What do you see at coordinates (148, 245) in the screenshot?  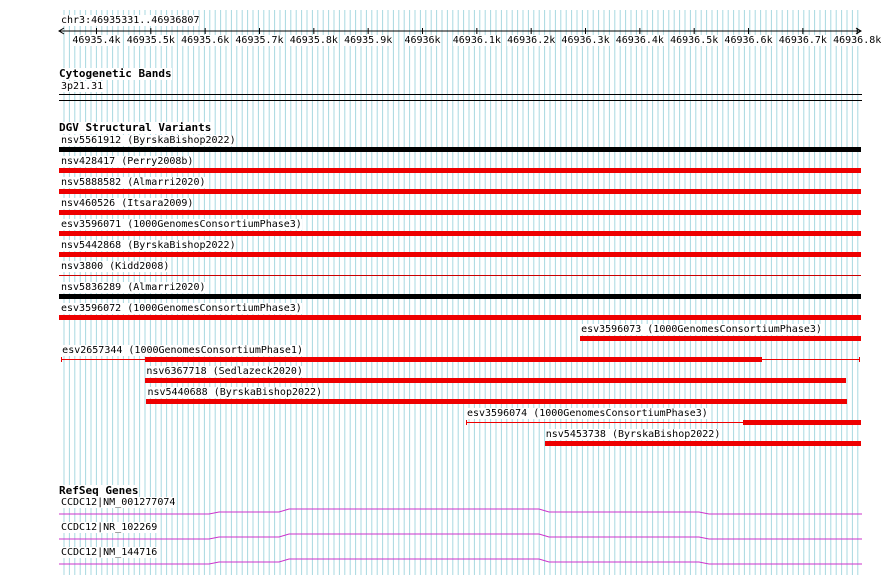 I see `dgv-feature-label: nsv5442868 (ByrskaBishop2022)` at bounding box center [148, 245].